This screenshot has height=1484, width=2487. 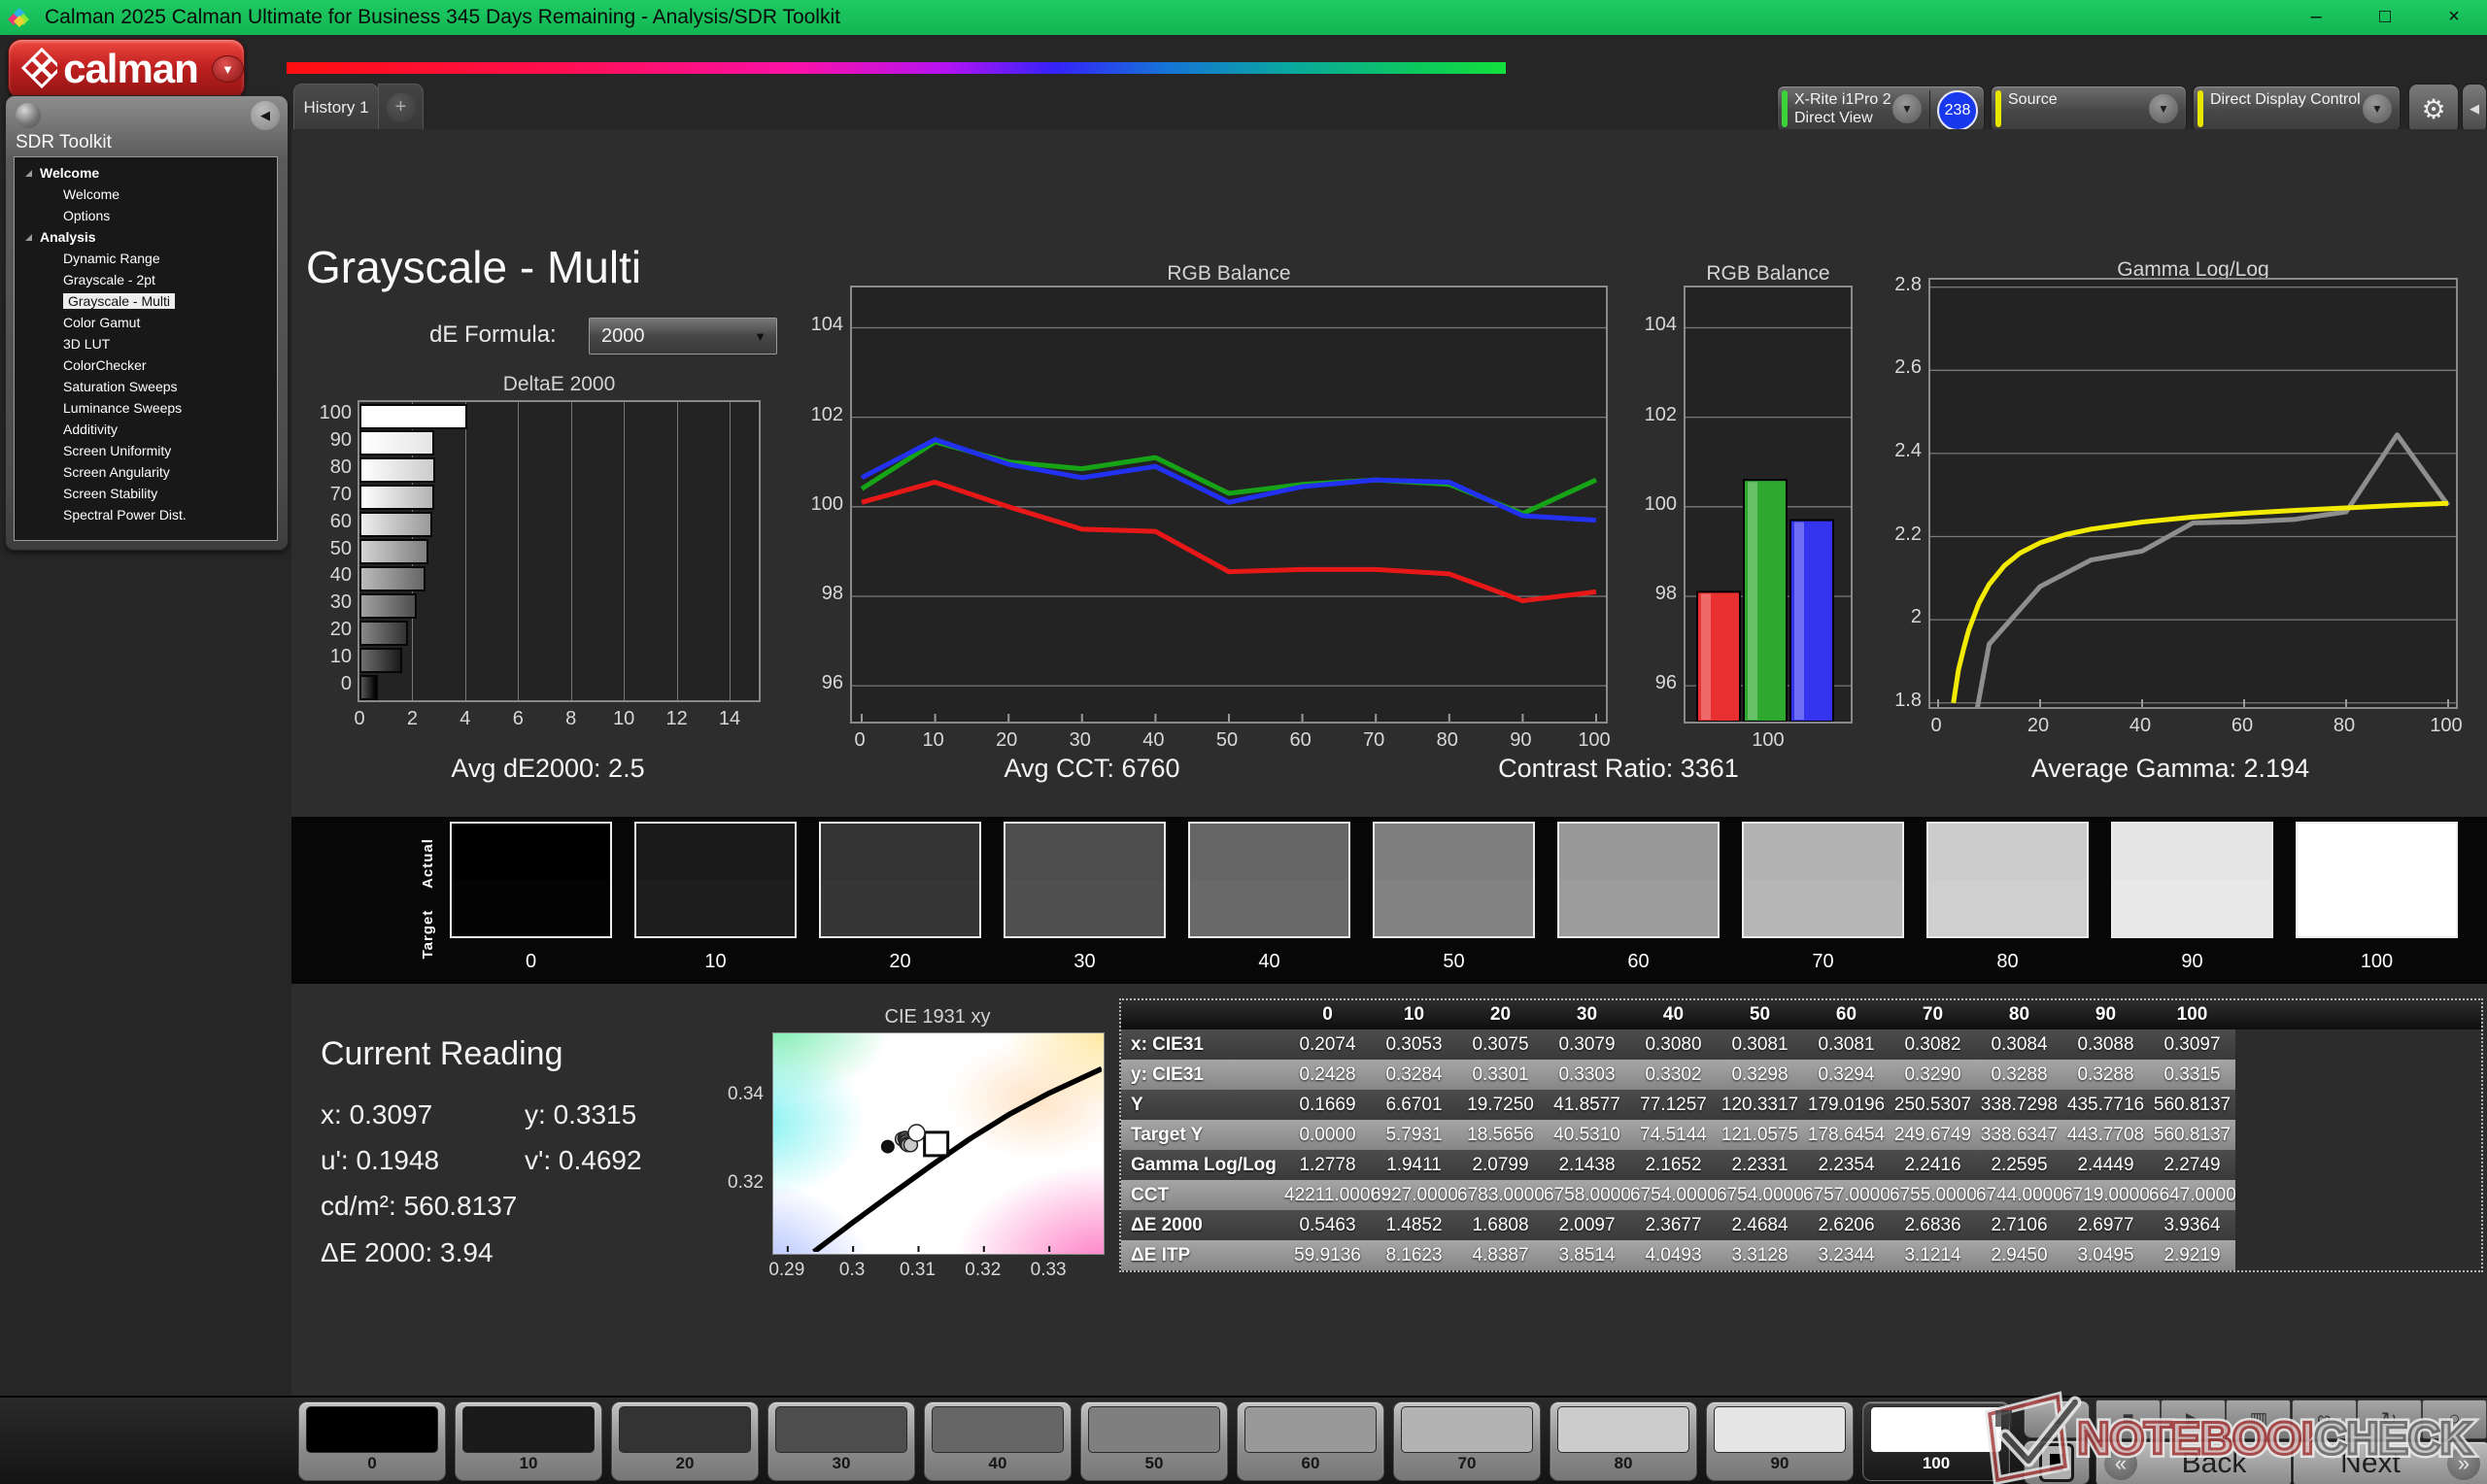 I want to click on sidebar-item-saturation-sweeps: Saturation Sweeps, so click(x=146, y=386).